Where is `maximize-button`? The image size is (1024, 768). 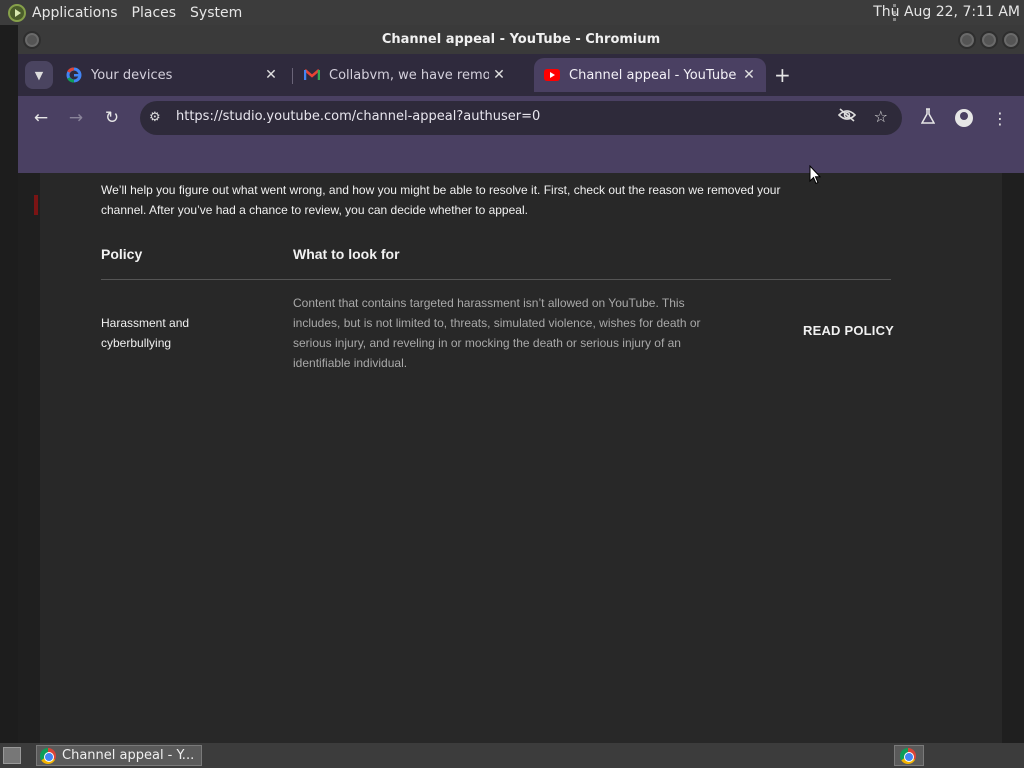 maximize-button is located at coordinates (989, 40).